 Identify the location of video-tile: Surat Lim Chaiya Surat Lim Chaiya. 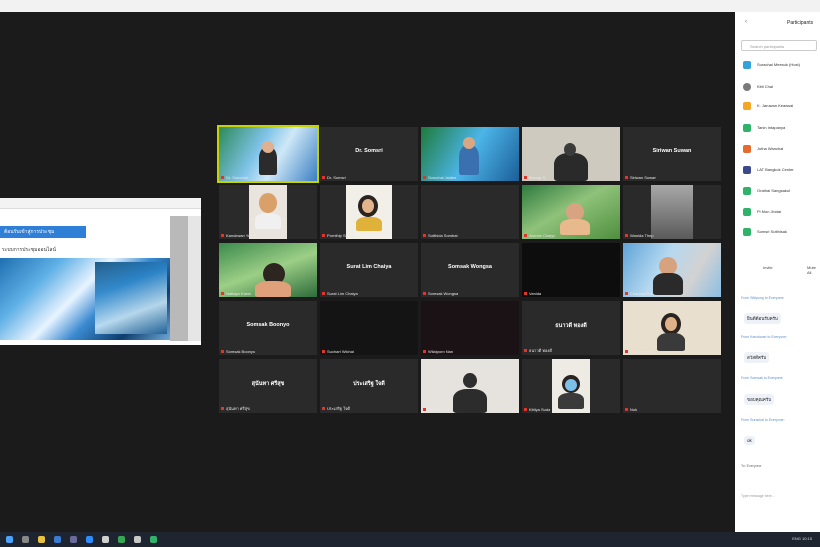
(369, 270).